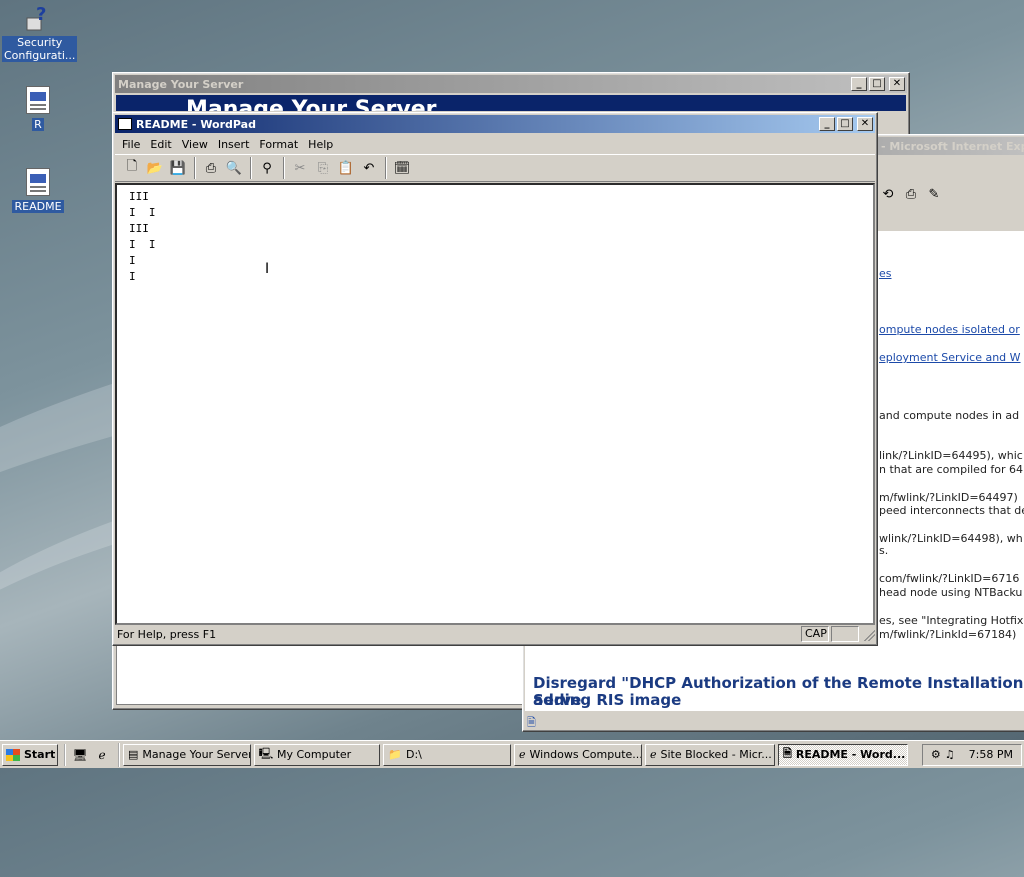 This screenshot has height=877, width=1024. What do you see at coordinates (495, 634) in the screenshot?
I see `status-bar: For Help, press F1 CAP` at bounding box center [495, 634].